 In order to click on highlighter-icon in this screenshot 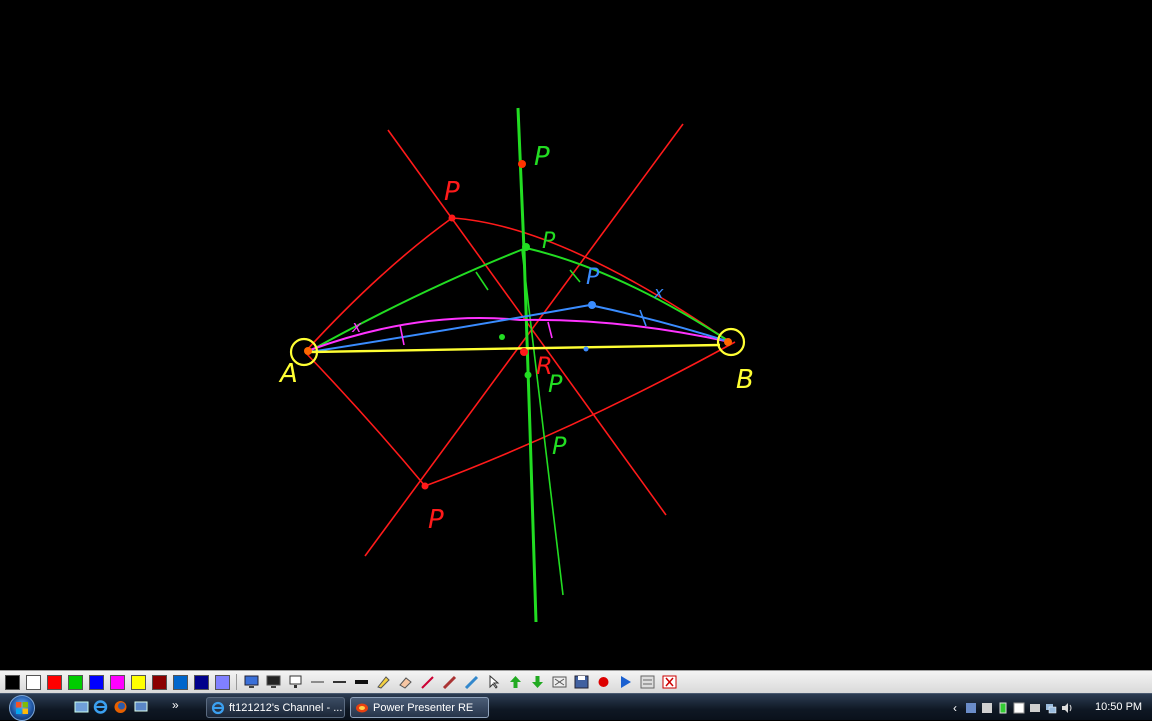, I will do `click(383, 682)`.